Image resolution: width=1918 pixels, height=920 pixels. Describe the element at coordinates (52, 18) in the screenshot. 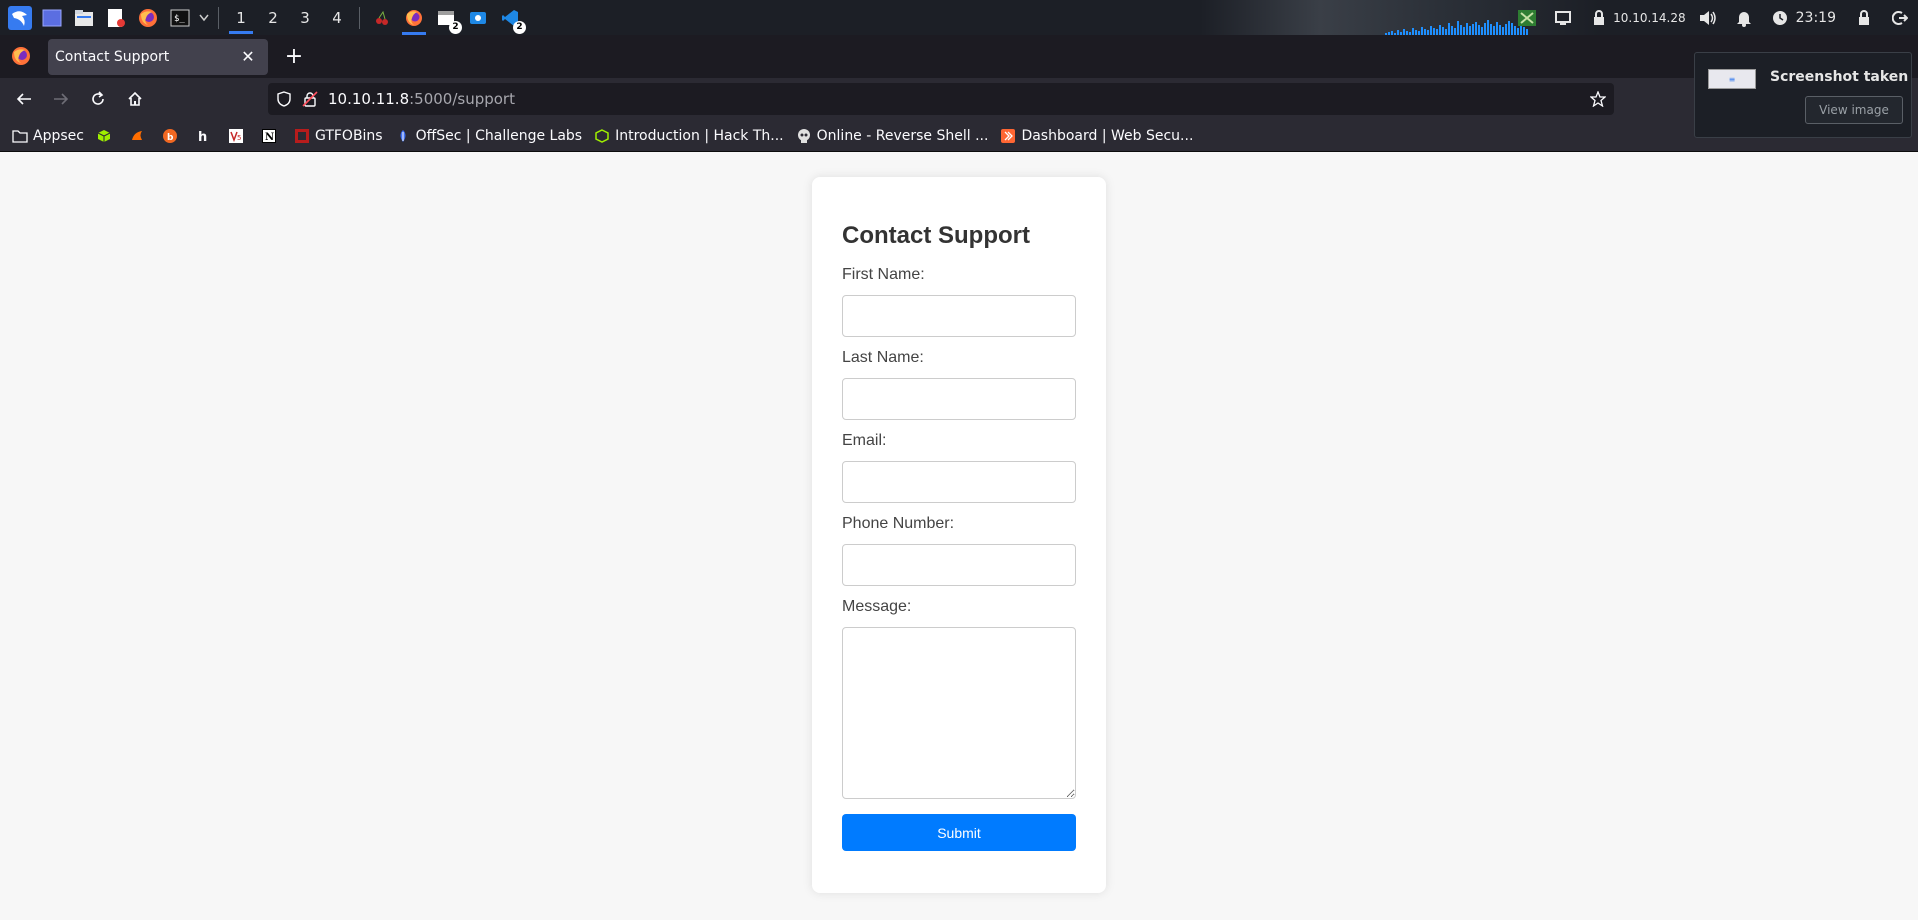

I see `show-desktop-icon` at that location.